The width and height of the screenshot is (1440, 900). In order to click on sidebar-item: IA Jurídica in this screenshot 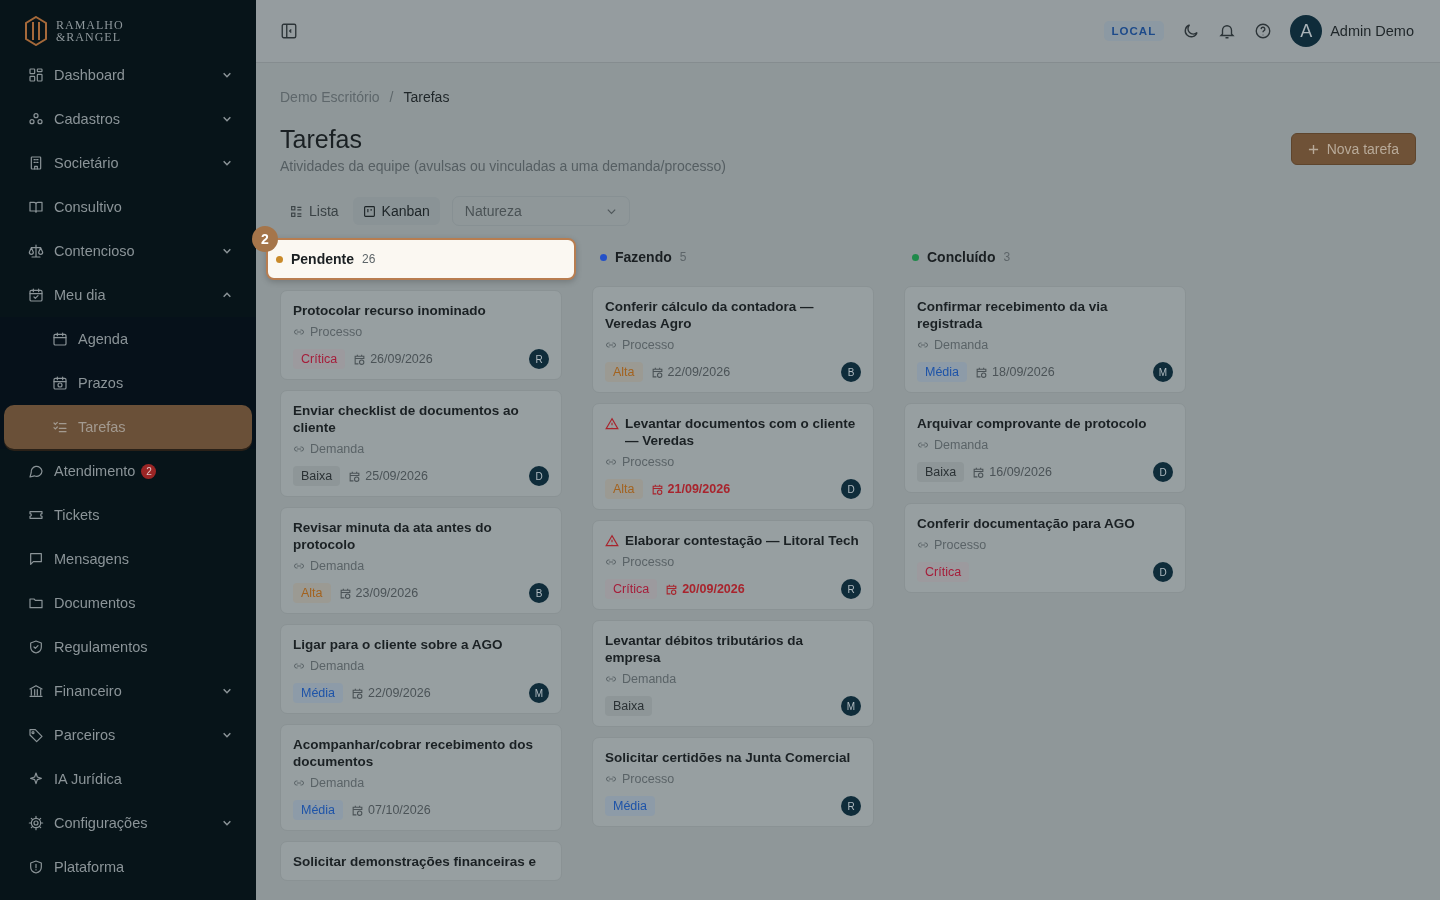, I will do `click(128, 779)`.